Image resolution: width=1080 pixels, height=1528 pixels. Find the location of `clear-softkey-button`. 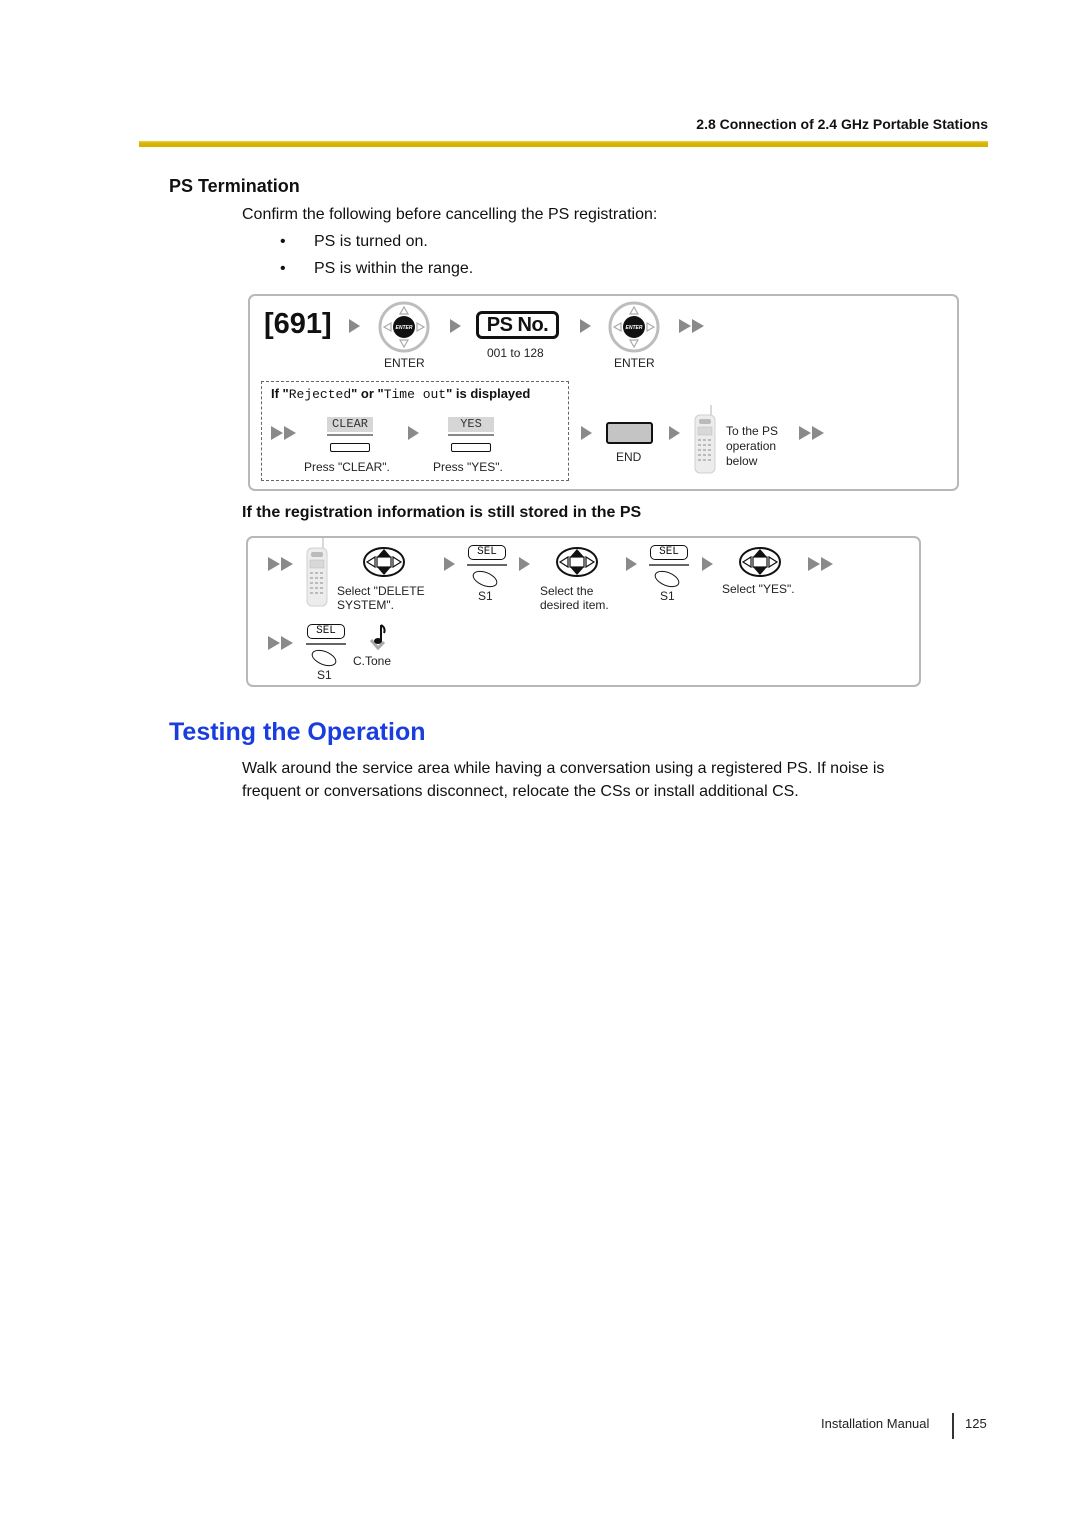

clear-softkey-button is located at coordinates (350, 447).